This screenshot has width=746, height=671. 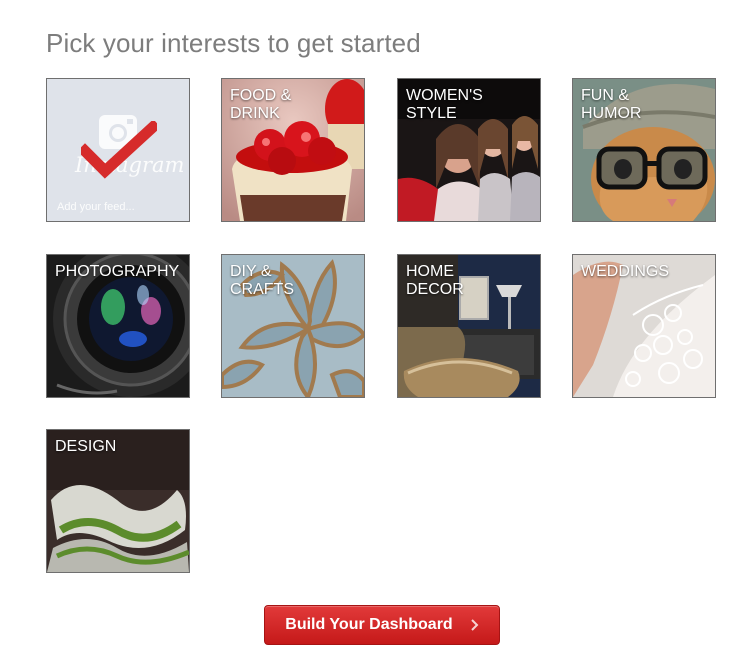 What do you see at coordinates (444, 104) in the screenshot?
I see `tile-label: WOMEN'S STYLE` at bounding box center [444, 104].